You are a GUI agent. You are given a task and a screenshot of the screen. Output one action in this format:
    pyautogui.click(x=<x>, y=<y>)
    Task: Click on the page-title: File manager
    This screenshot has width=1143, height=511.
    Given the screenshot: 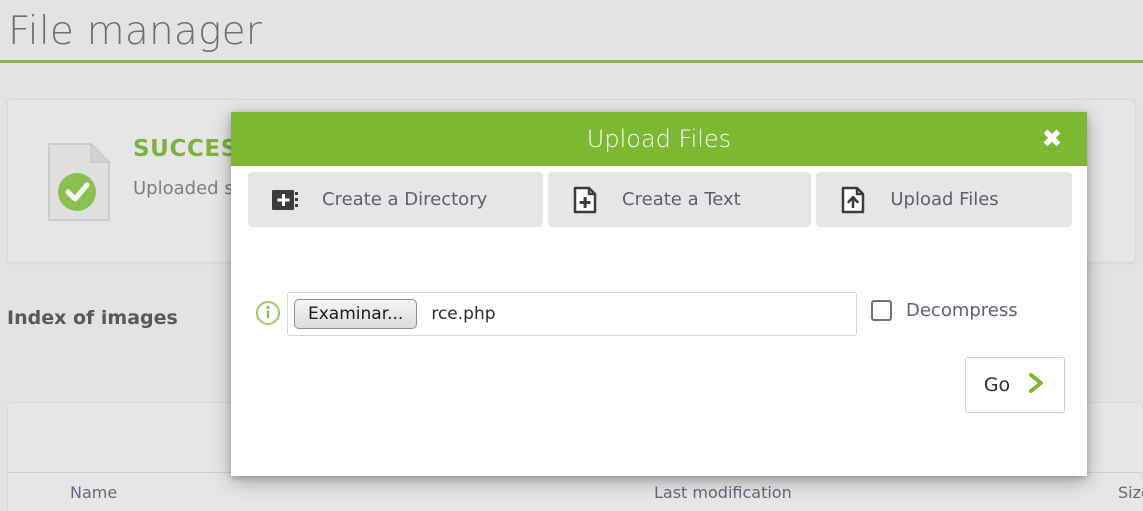 What is the action you would take?
    pyautogui.click(x=135, y=31)
    